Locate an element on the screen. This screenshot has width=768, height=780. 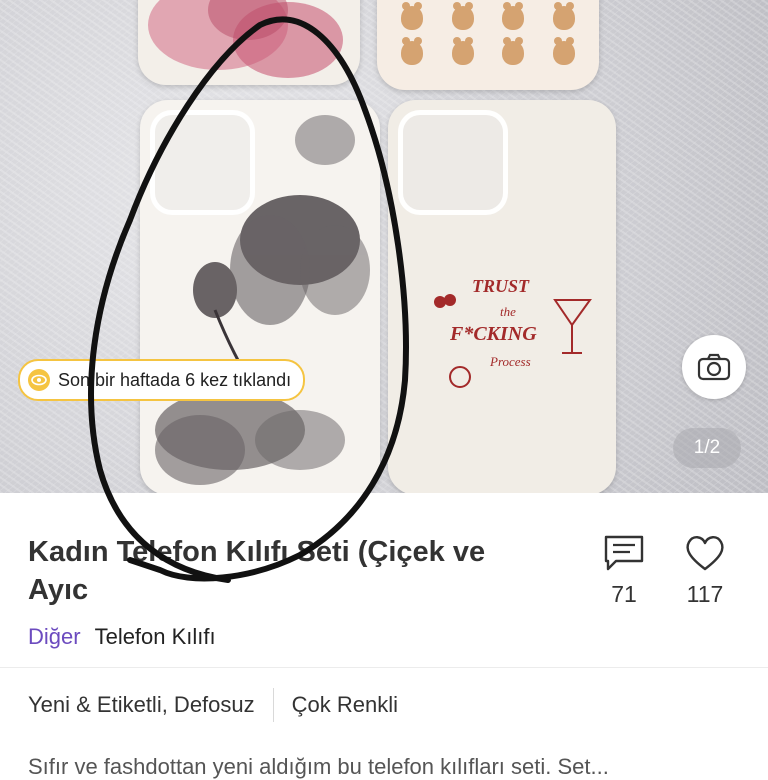
condition-label: Yeni & Etiketli, Defosuz is located at coordinates (141, 704).